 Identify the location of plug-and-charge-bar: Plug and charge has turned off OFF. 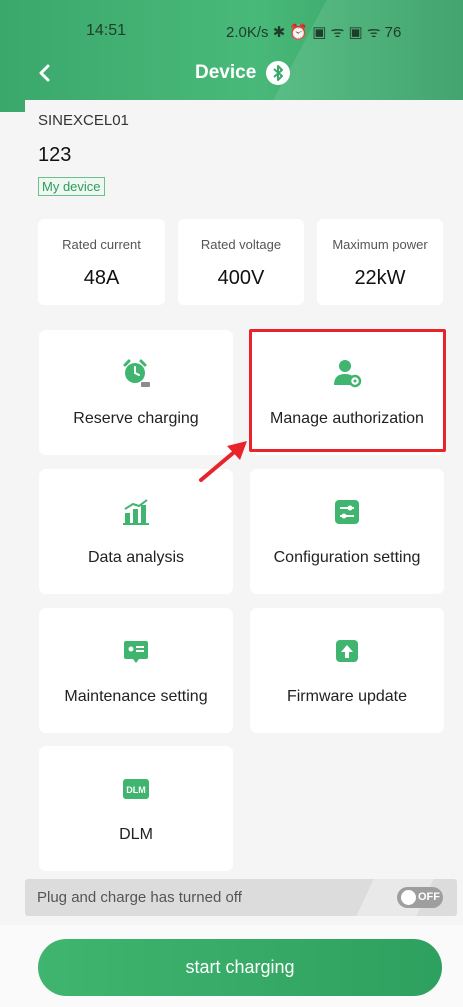
(241, 897).